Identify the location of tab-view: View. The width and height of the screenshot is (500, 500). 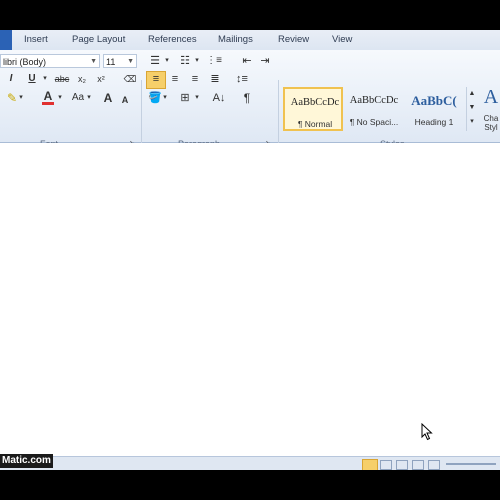
(342, 39).